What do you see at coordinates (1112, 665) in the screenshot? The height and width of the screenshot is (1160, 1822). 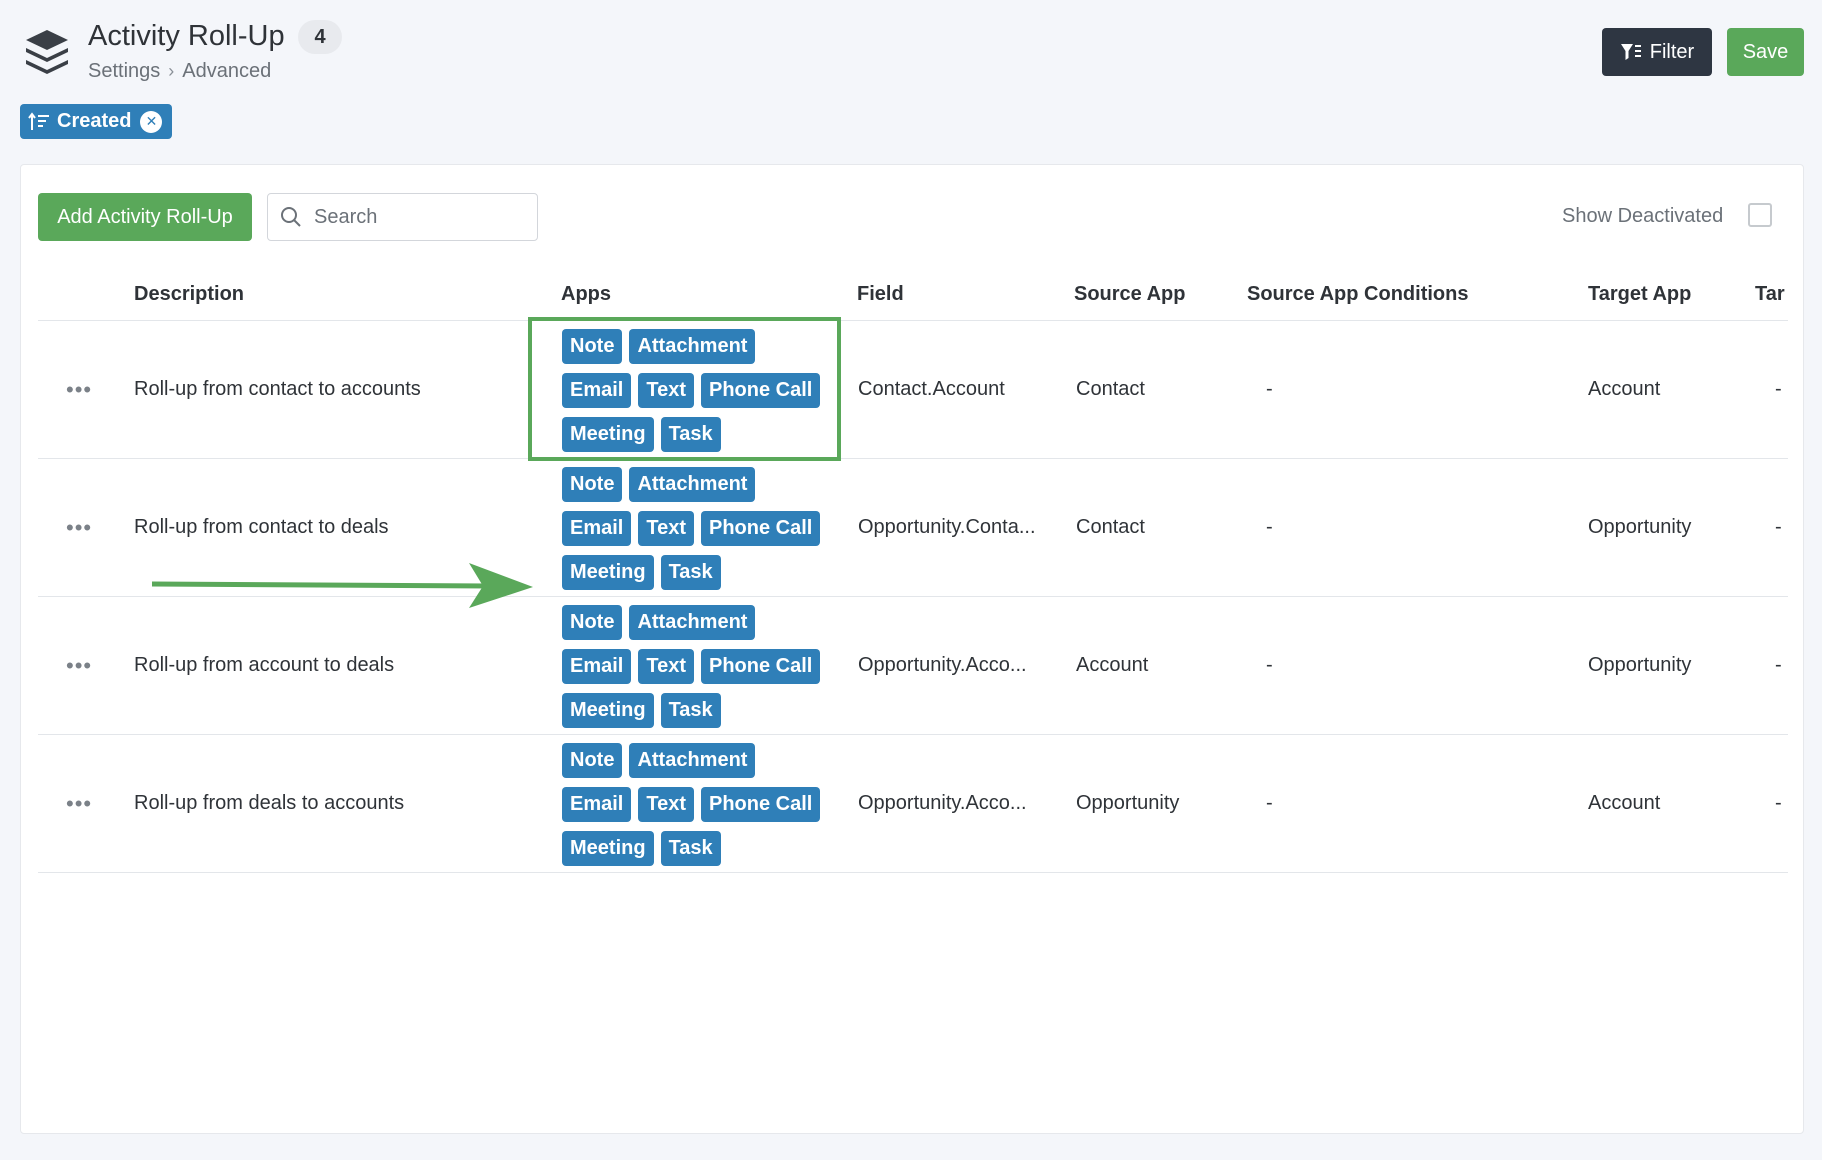 I see `row-source-app: Account` at bounding box center [1112, 665].